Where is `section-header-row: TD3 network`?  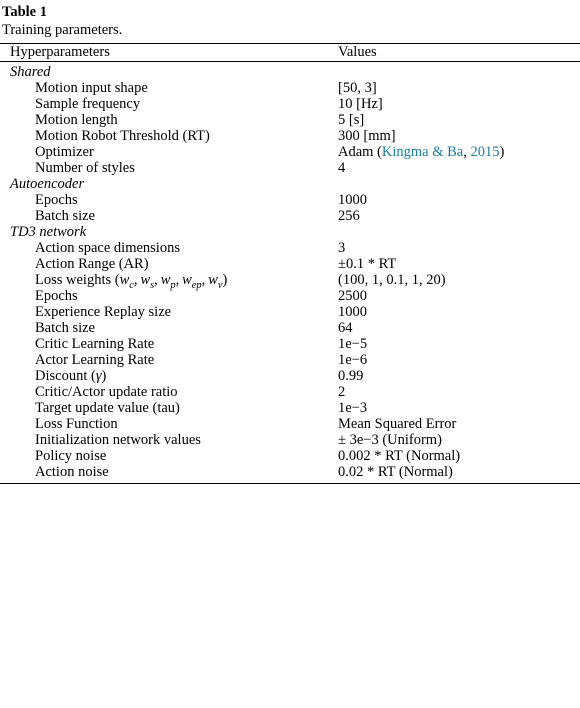 section-header-row: TD3 network is located at coordinates (290, 232).